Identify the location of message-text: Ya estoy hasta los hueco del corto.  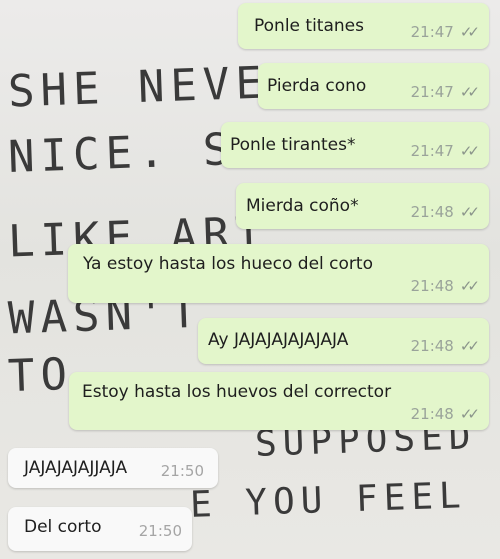
(228, 264).